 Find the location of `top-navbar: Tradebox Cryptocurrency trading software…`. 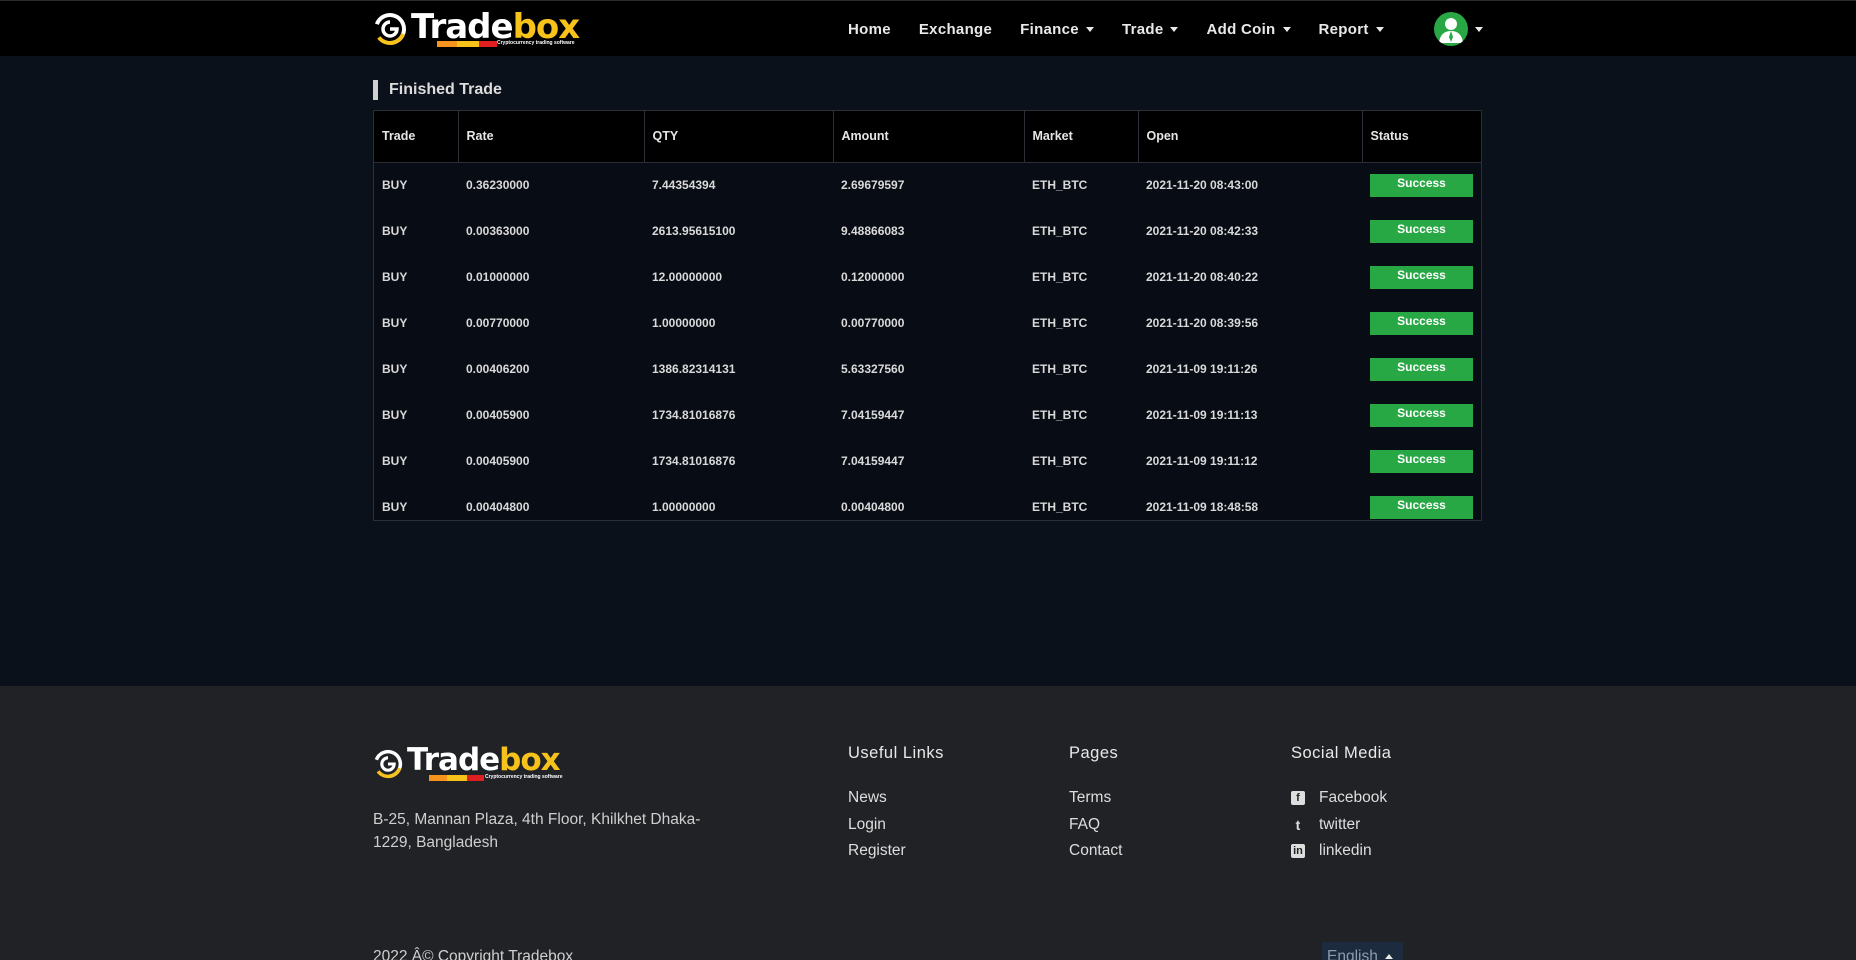

top-navbar: Tradebox Cryptocurrency trading software… is located at coordinates (928, 28).